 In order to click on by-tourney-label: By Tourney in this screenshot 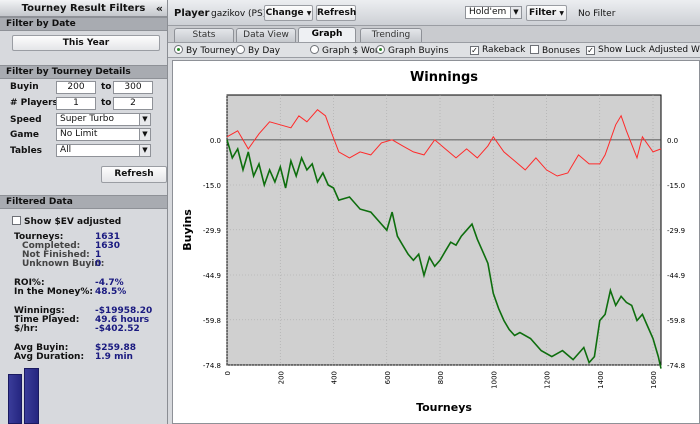, I will do `click(211, 51)`.